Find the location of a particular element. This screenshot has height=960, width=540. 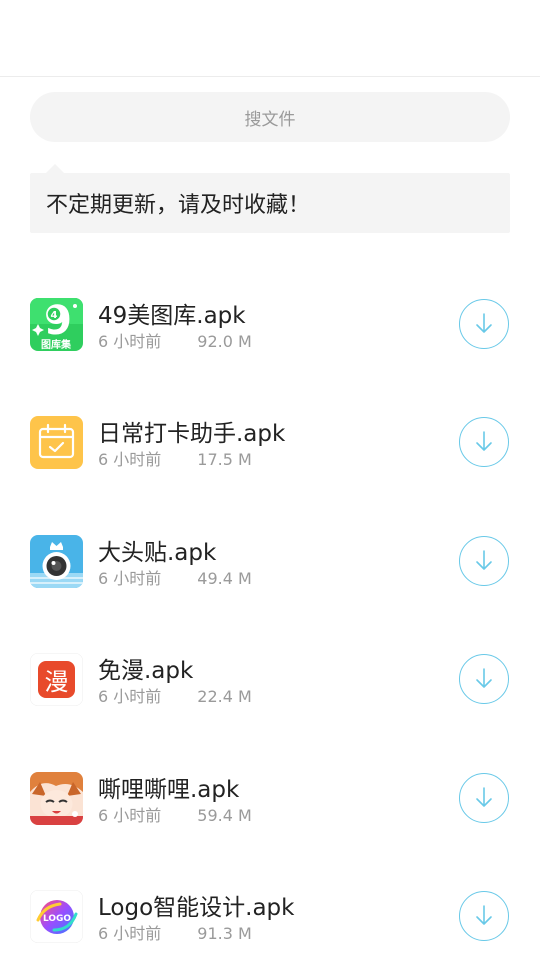

gallery-icon: 9 4 图库集 is located at coordinates (56, 324).